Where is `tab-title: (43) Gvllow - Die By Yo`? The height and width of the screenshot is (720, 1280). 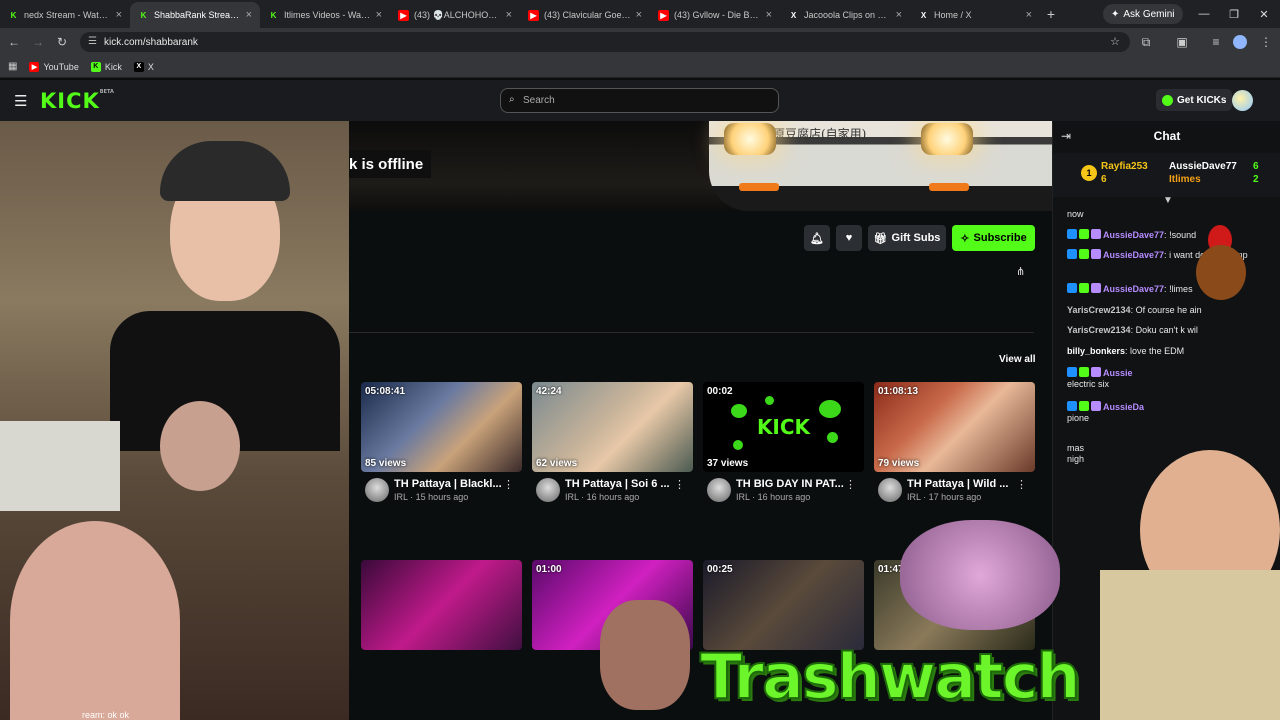
tab-title: (43) Gvllow - Die By Yo is located at coordinates (717, 15).